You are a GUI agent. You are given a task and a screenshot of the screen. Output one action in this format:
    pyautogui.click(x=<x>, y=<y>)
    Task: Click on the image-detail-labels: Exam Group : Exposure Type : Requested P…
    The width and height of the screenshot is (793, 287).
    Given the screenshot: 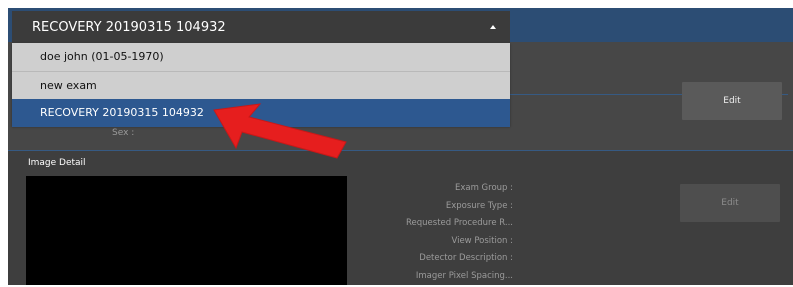 What is the action you would take?
    pyautogui.click(x=445, y=232)
    